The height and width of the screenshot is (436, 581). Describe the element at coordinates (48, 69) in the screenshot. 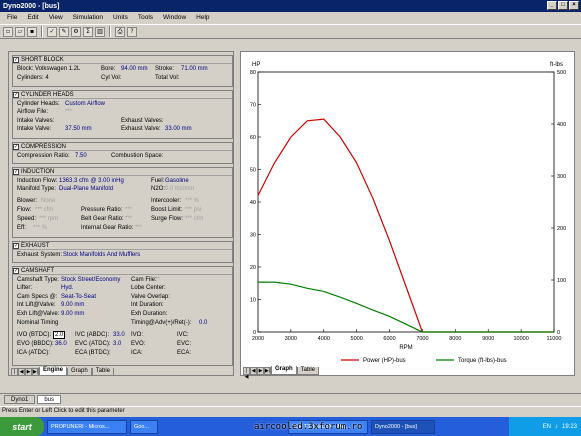

I see `block-label: Block: Volkswagen 1.2L` at that location.